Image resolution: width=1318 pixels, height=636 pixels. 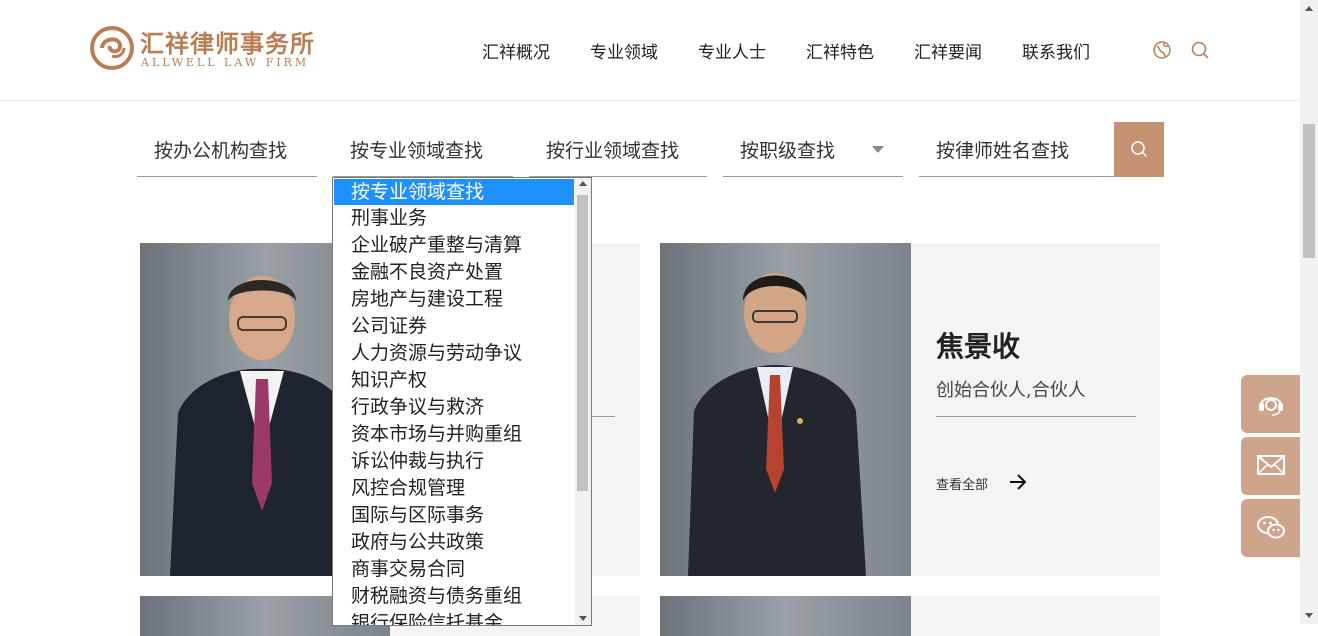 I want to click on lawyer-name-input: 按律师姓名查找, so click(x=1016, y=149).